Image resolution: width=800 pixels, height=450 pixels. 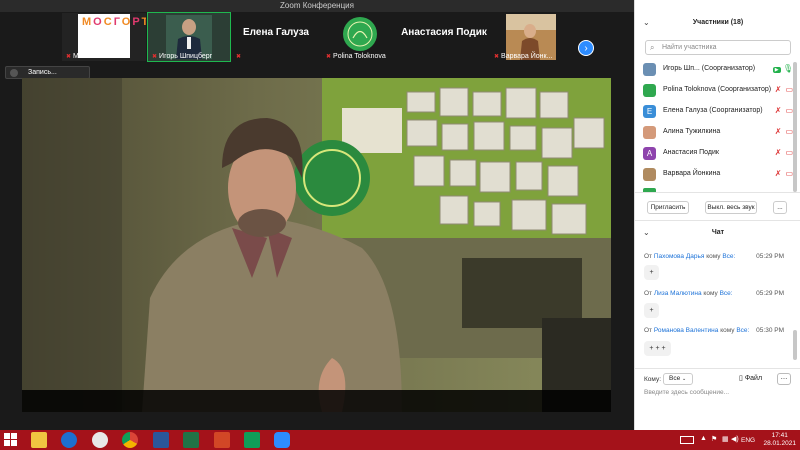 I want to click on tile-name: Polina Toloknova, so click(x=359, y=56).